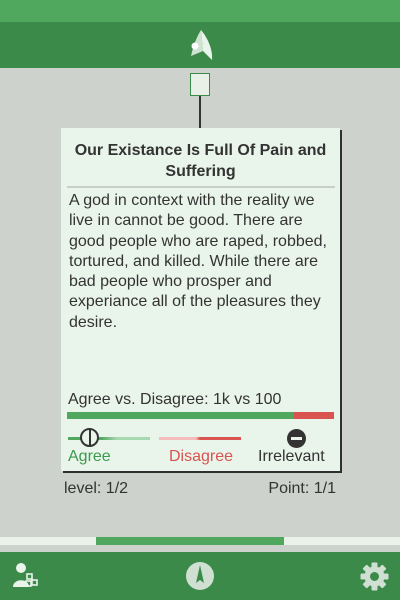  I want to click on status-strip, so click(200, 11).